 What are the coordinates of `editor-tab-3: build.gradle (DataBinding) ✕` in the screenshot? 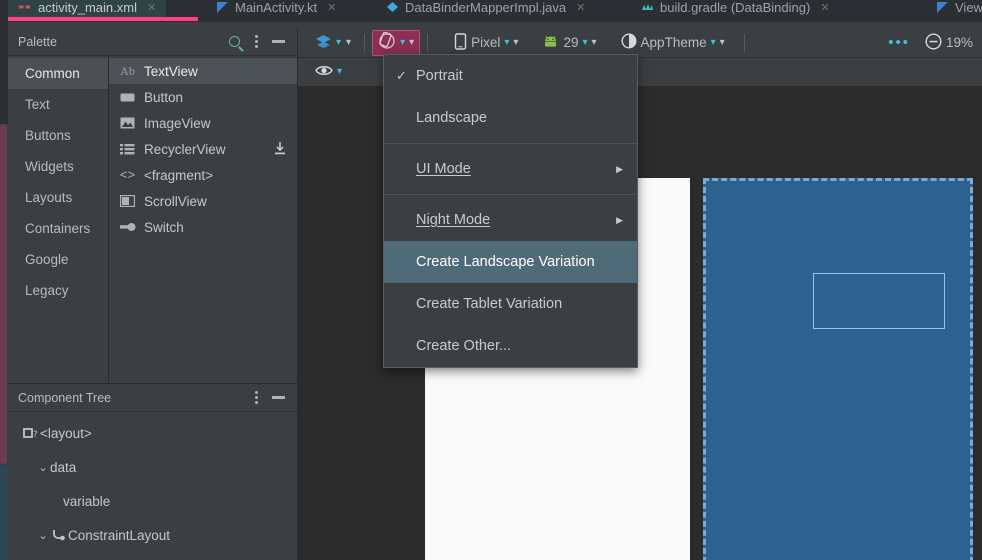 It's located at (735, 9).